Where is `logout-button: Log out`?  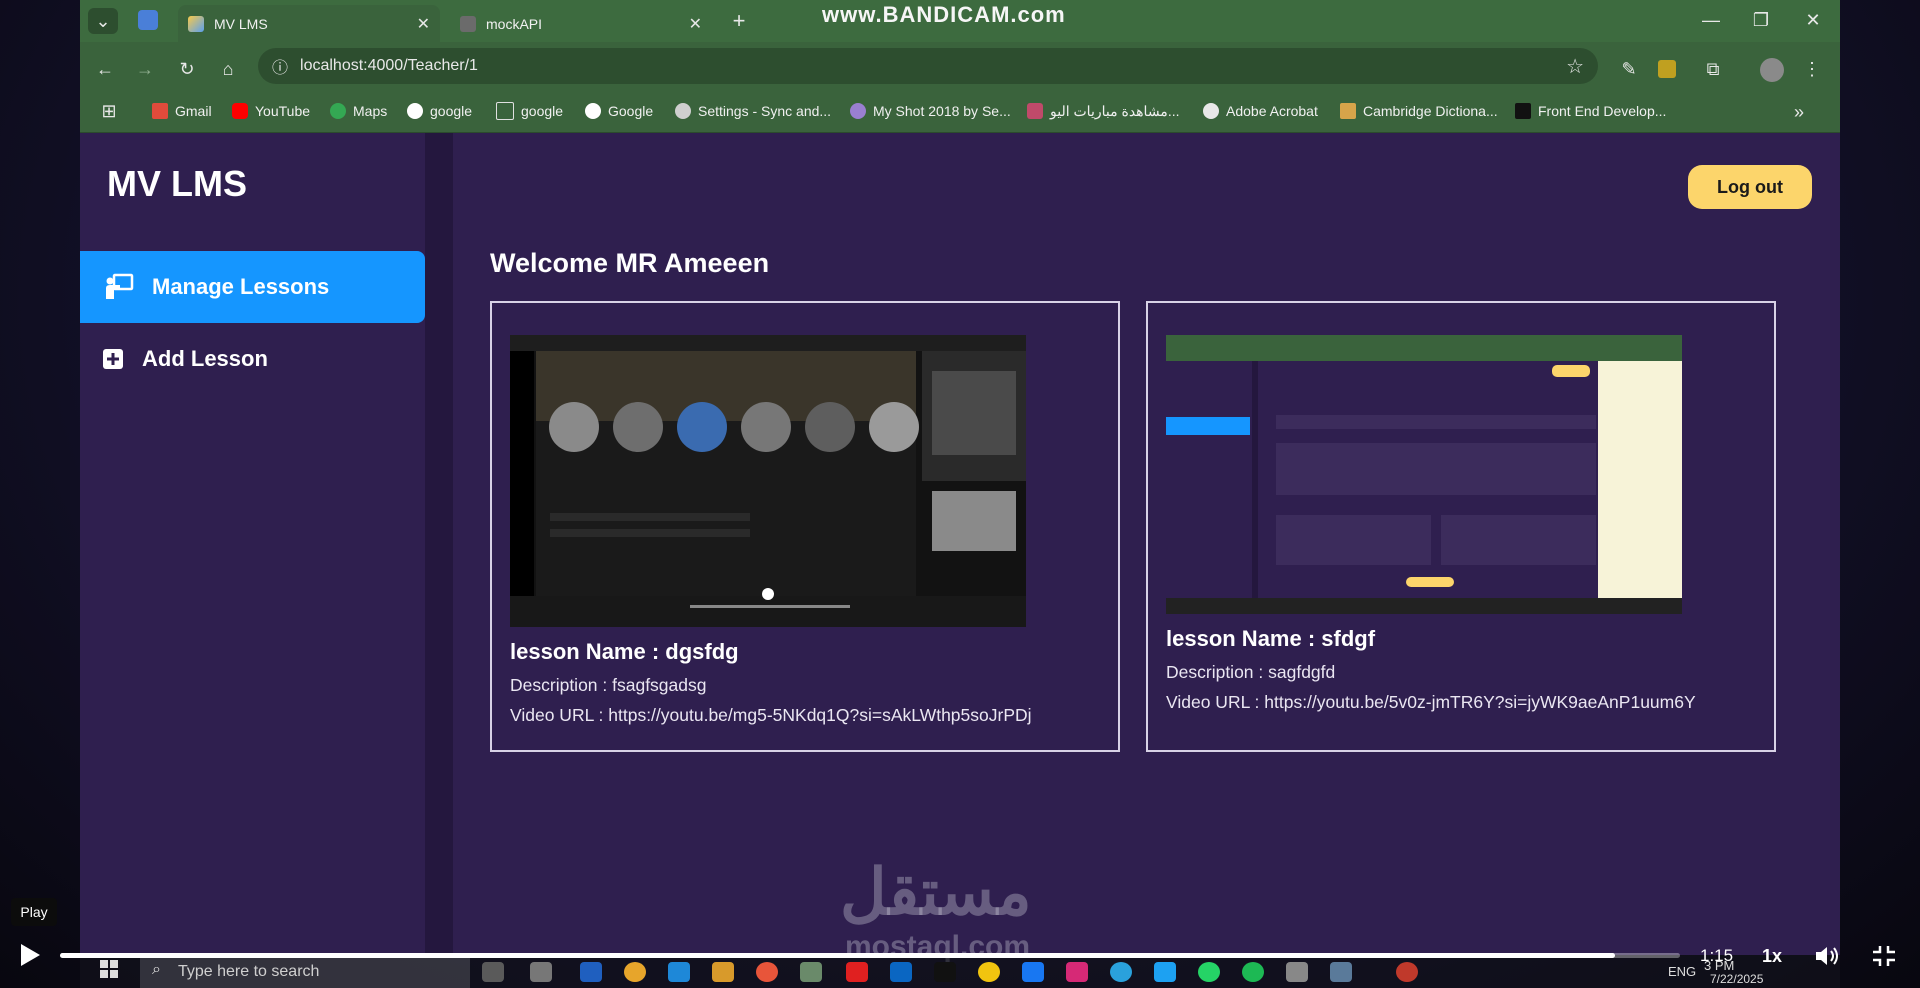
logout-button: Log out is located at coordinates (1750, 187).